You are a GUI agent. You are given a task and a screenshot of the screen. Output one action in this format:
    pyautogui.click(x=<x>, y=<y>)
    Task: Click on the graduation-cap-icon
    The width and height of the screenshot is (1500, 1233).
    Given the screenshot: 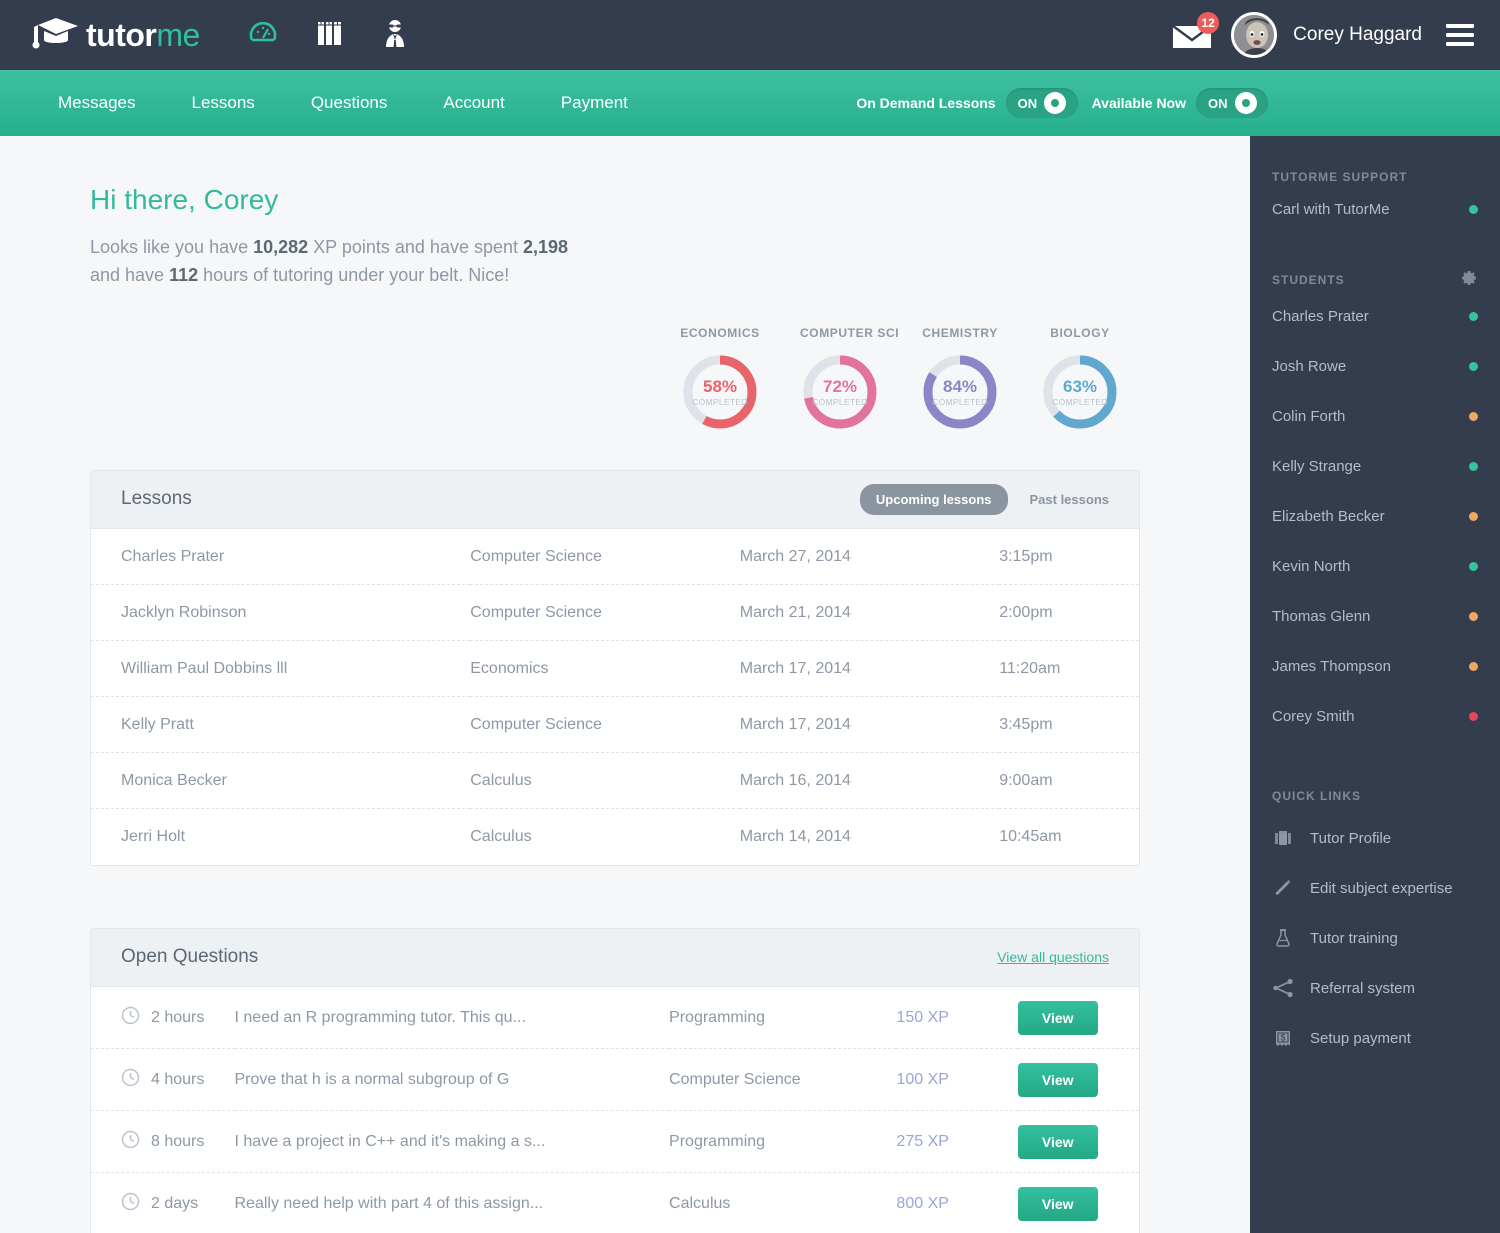 What is the action you would take?
    pyautogui.click(x=56, y=35)
    